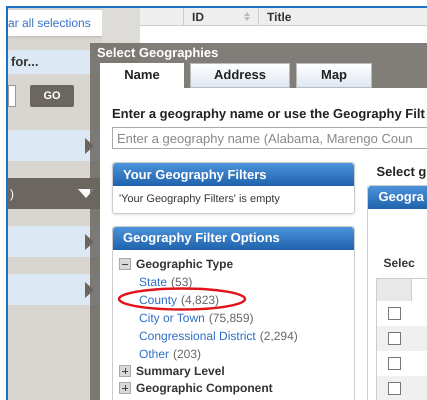 The image size is (427, 400). I want to click on panel-header: Geography Filter Options, so click(233, 238).